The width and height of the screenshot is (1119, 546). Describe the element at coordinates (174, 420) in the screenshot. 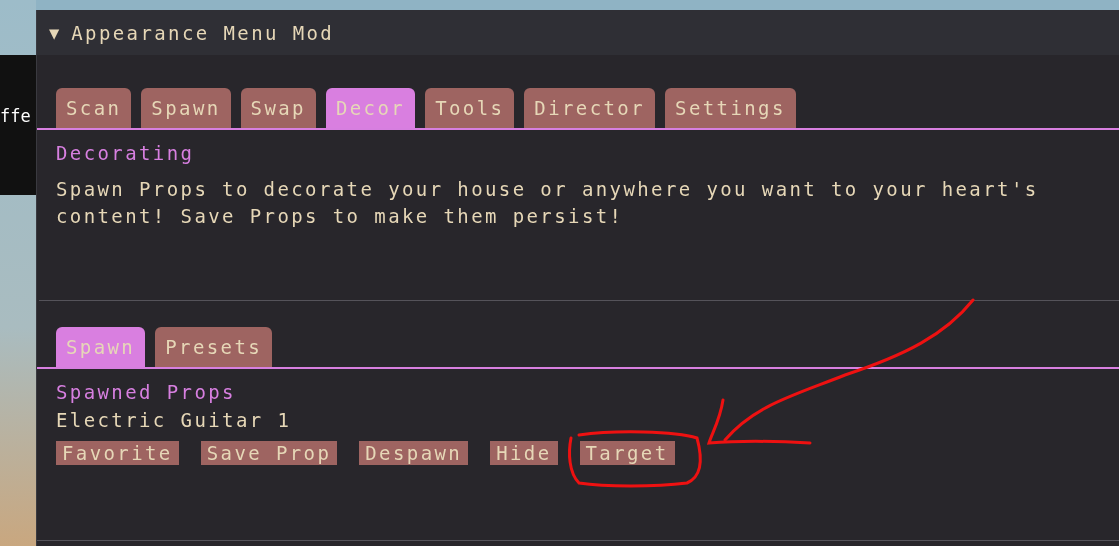

I see `prop-name: Electric Guitar 1` at that location.